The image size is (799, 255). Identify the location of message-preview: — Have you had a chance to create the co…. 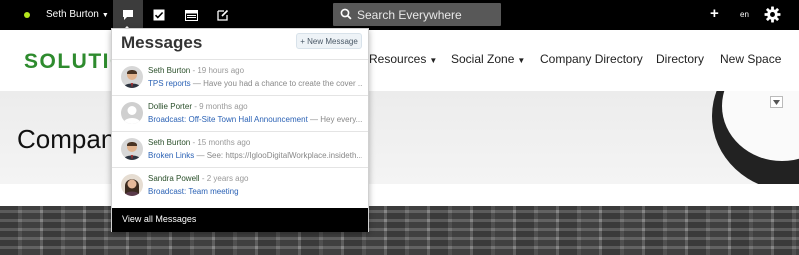
(276, 83).